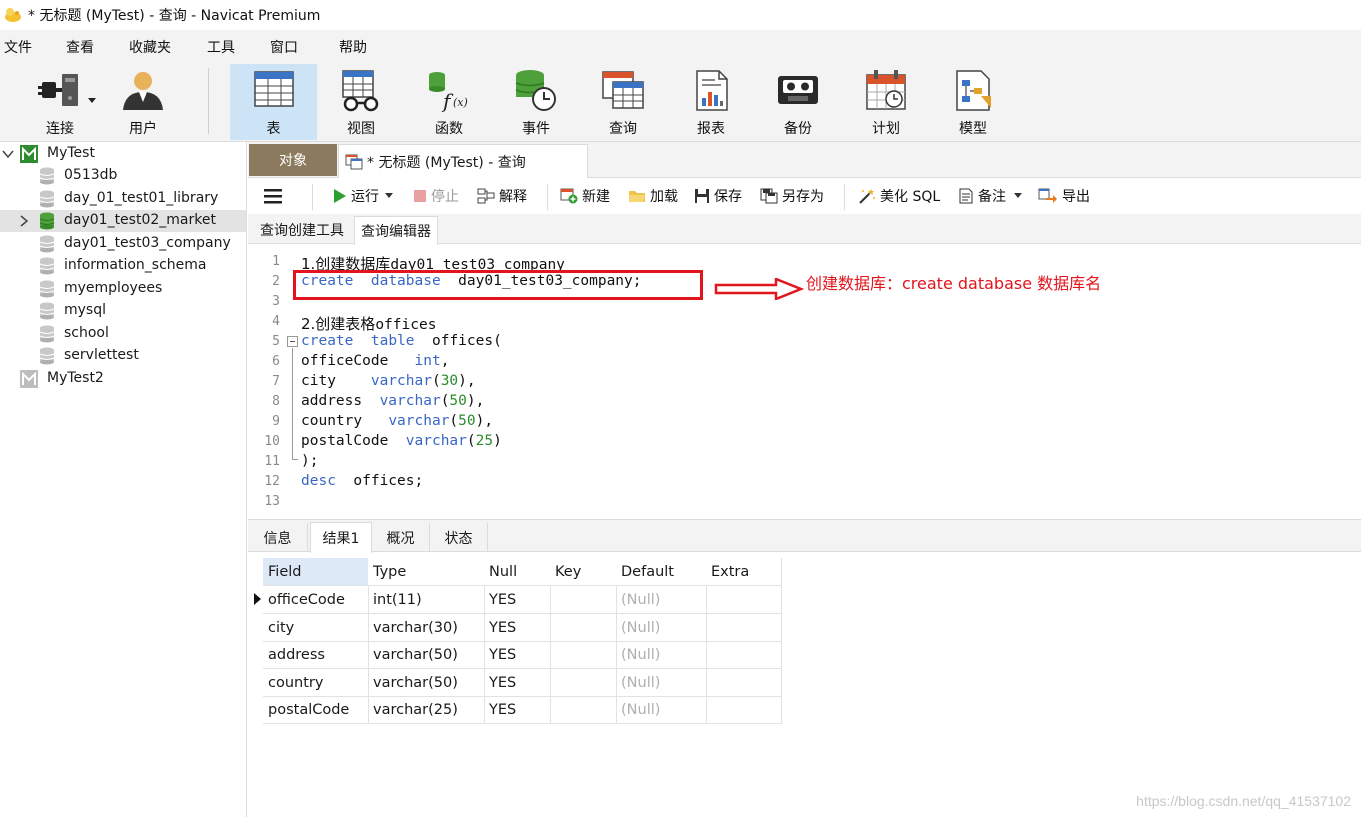 The width and height of the screenshot is (1361, 817). I want to click on tab-query: * 无标题 (MyTest) - 查询, so click(463, 161).